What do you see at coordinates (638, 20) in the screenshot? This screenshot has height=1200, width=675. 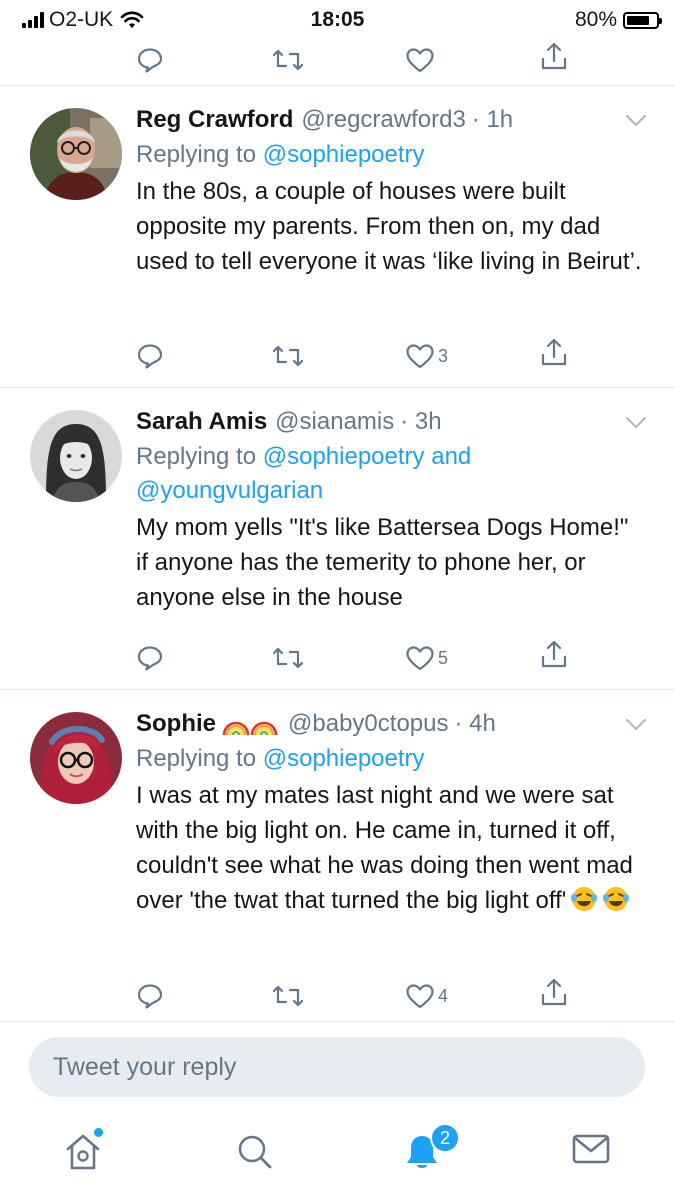 I see `battery-fill` at bounding box center [638, 20].